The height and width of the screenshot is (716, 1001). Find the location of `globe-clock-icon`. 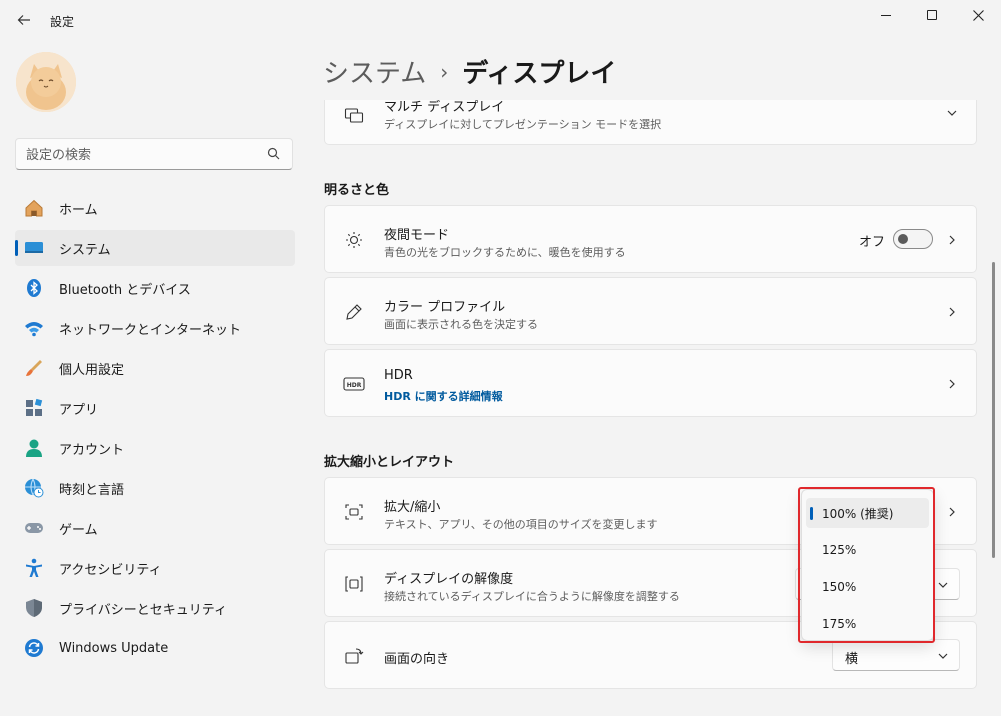

globe-clock-icon is located at coordinates (34, 488).